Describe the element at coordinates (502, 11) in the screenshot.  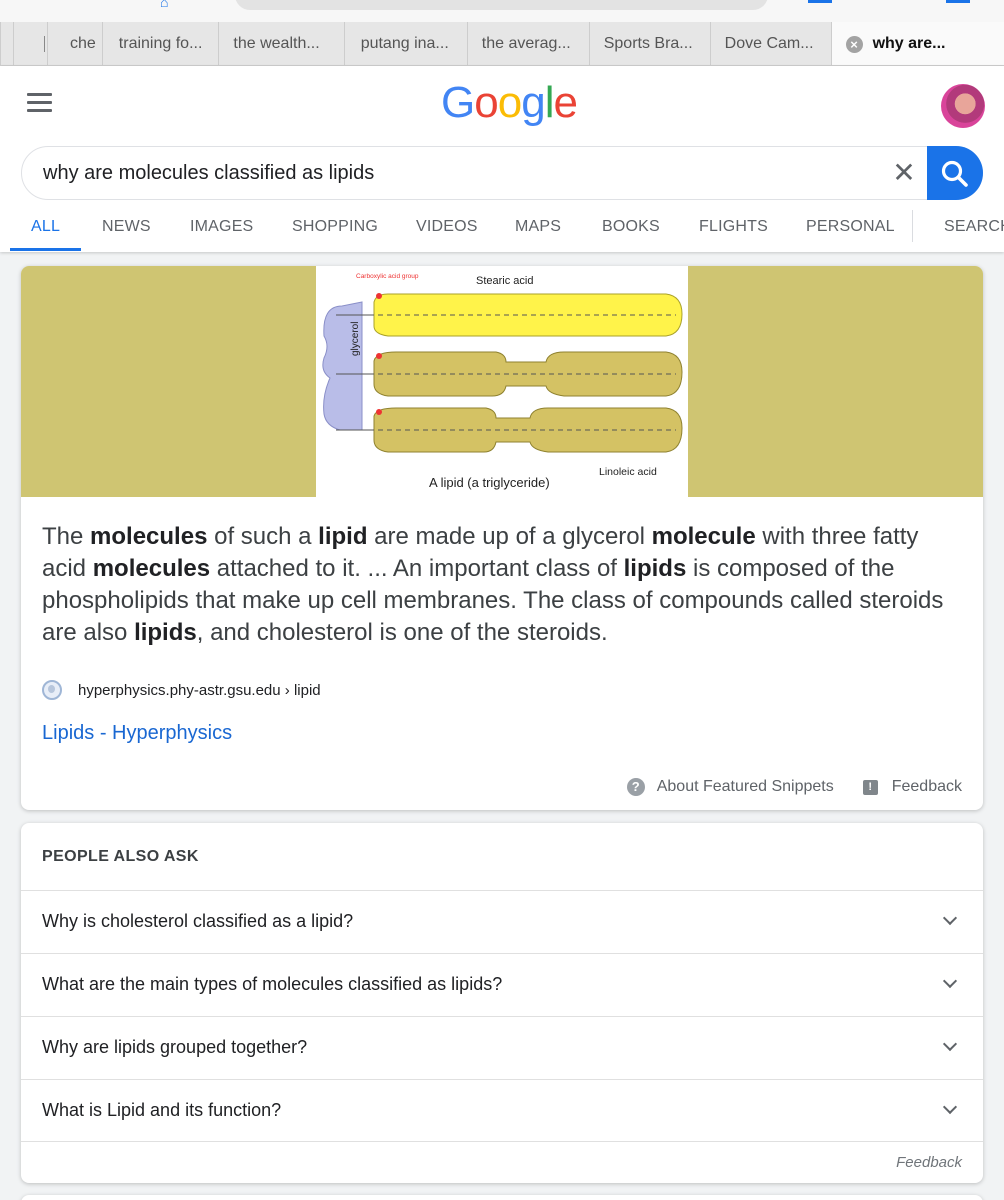
I see `browser-top-bar: ⌂` at that location.